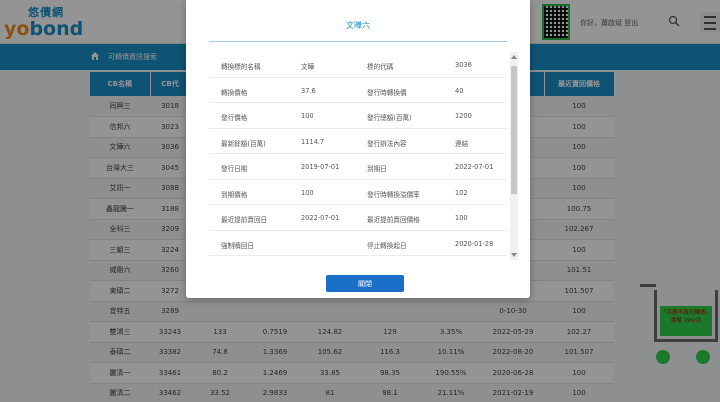  Describe the element at coordinates (308, 90) in the screenshot. I see `detail-value: 37.6` at that location.